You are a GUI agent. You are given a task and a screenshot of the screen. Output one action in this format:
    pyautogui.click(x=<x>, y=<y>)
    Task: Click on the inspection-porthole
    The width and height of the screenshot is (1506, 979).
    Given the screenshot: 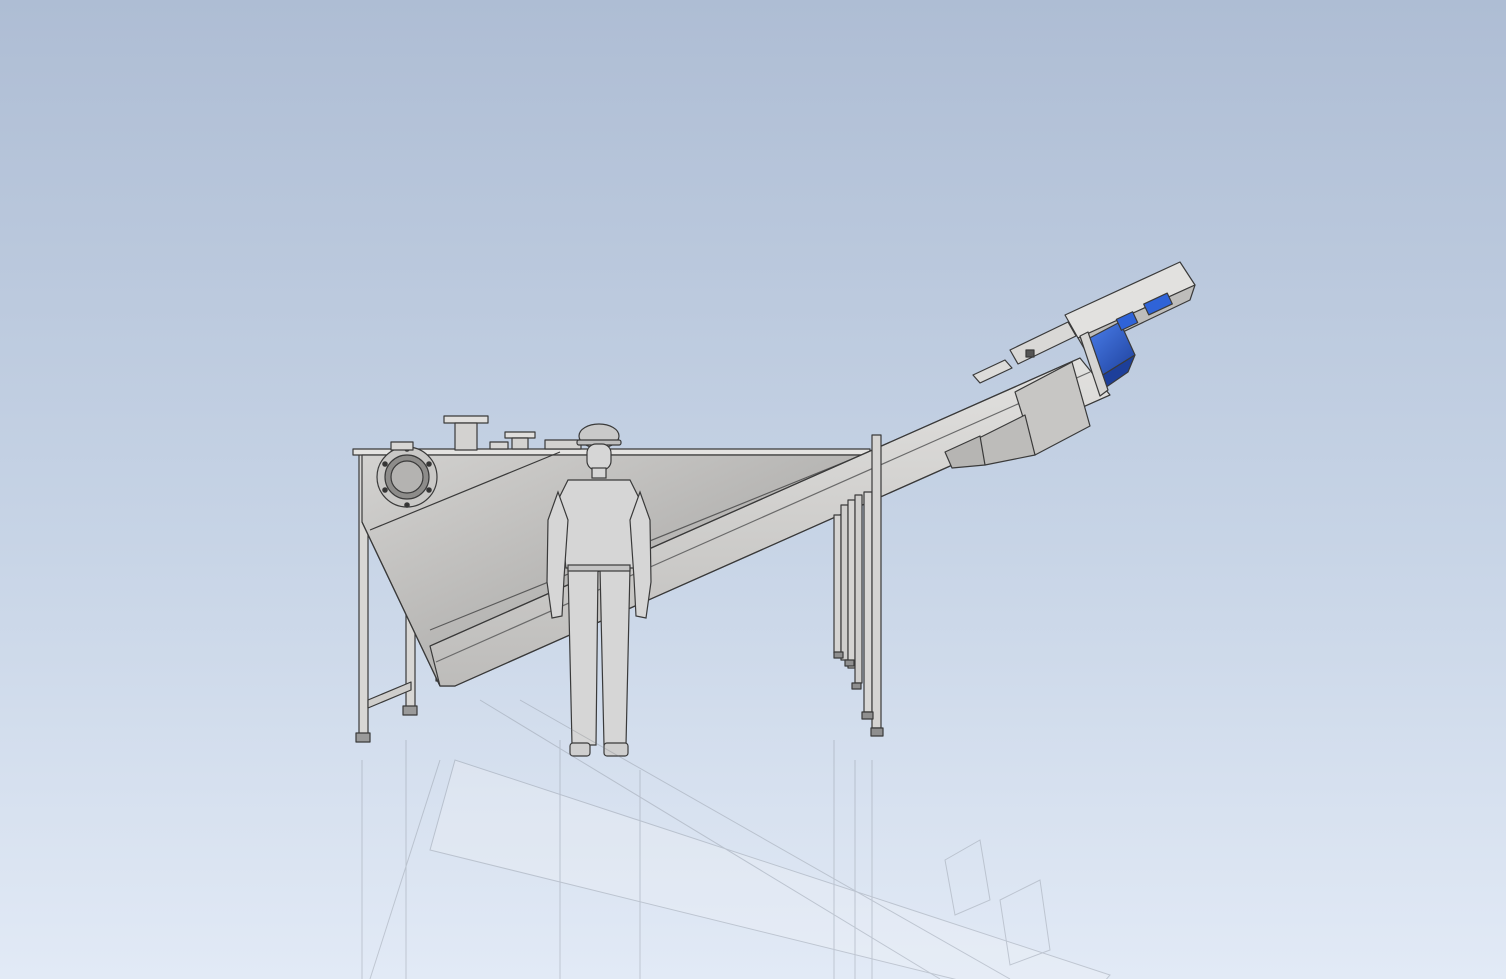 What is the action you would take?
    pyautogui.click(x=407, y=477)
    